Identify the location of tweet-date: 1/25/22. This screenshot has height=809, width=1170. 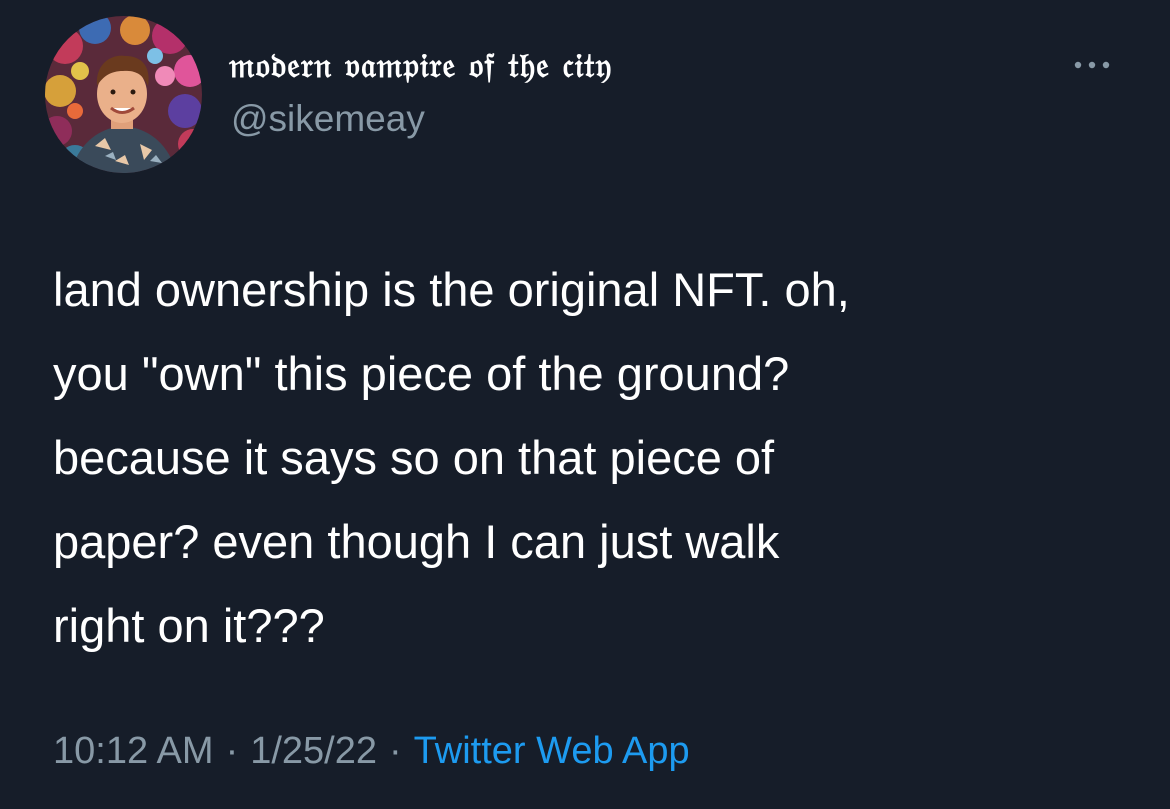
(313, 751).